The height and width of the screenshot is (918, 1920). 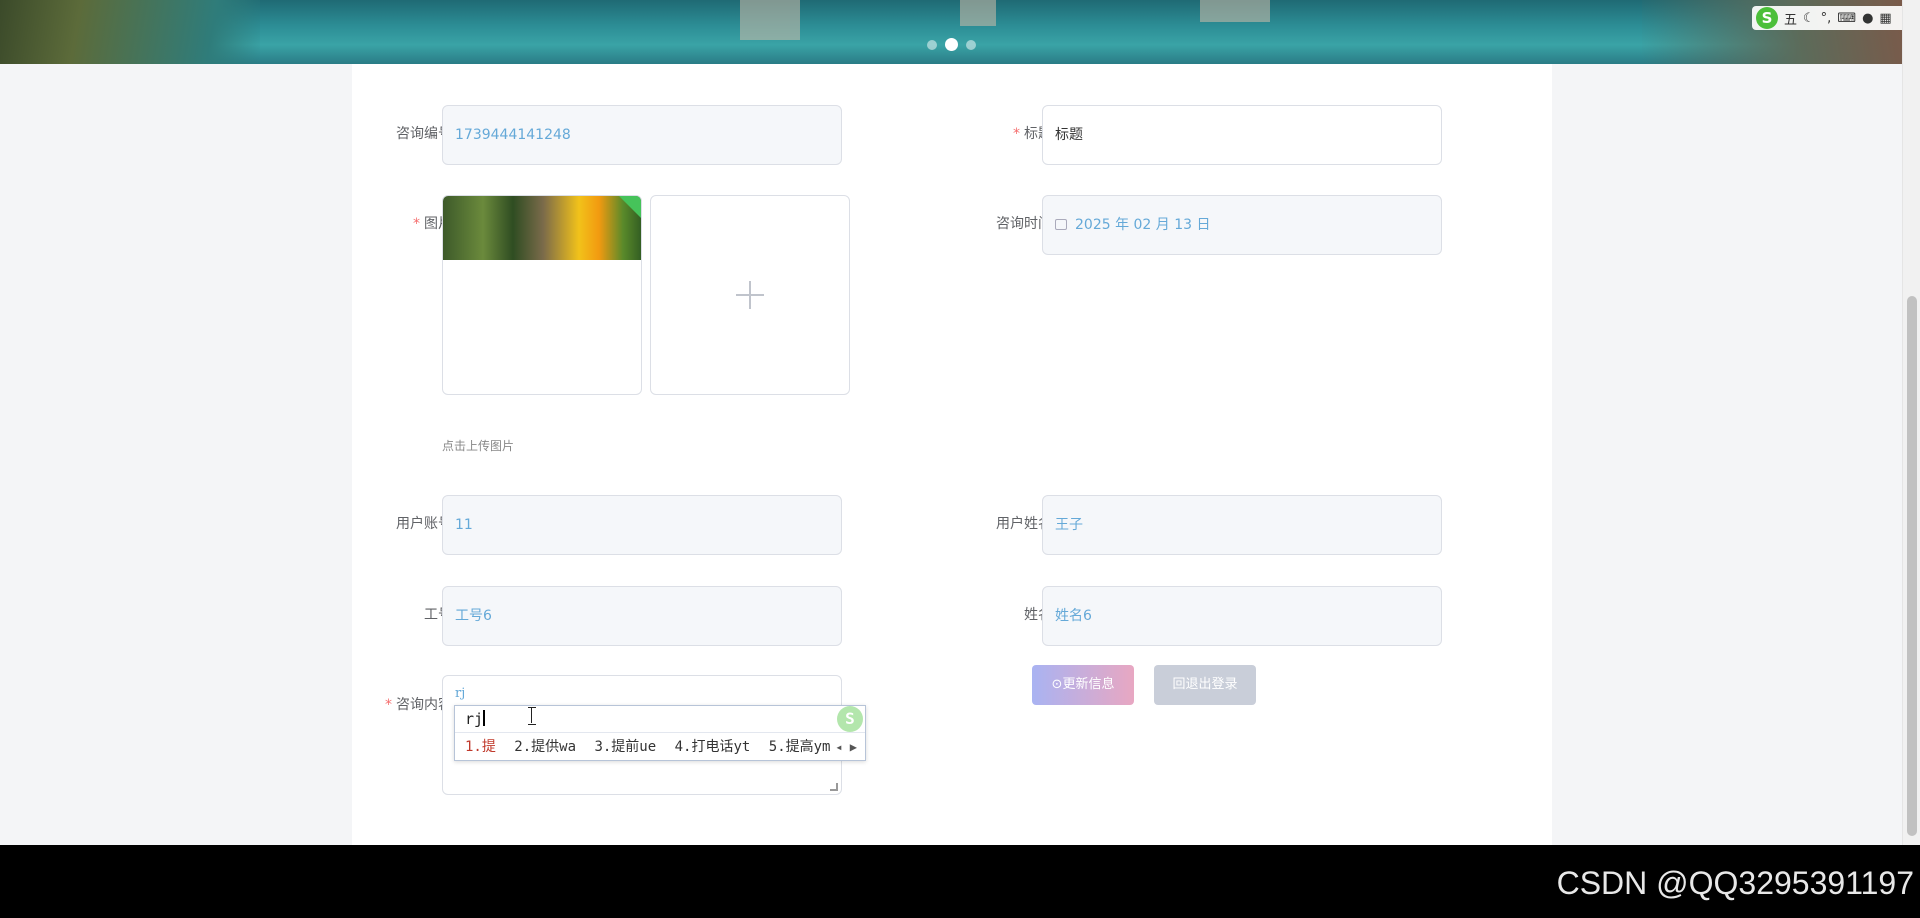 I want to click on moon-icon: ☾, so click(x=1809, y=18).